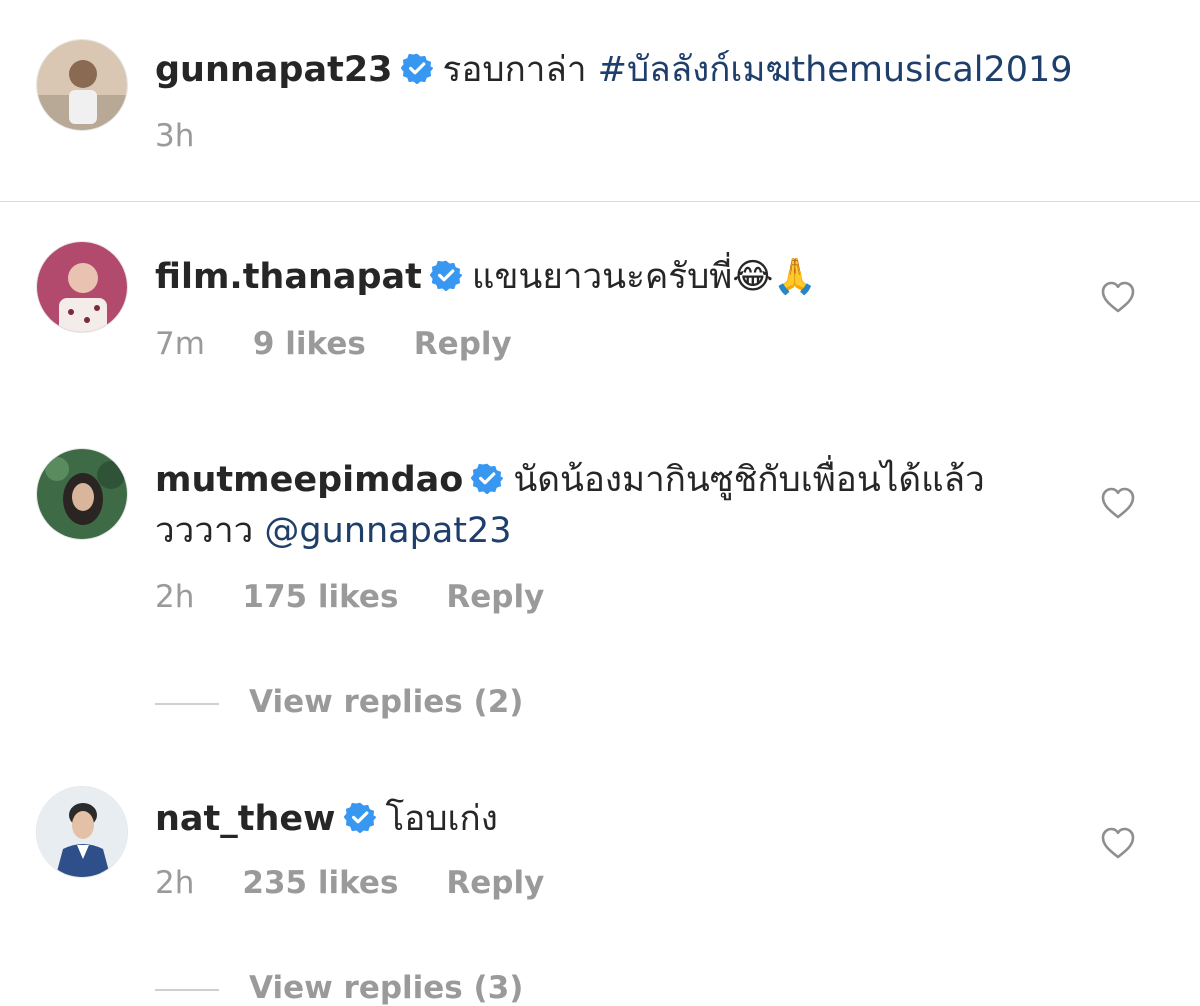 The height and width of the screenshot is (1006, 1200). Describe the element at coordinates (245, 819) in the screenshot. I see `username: nat_thew` at that location.